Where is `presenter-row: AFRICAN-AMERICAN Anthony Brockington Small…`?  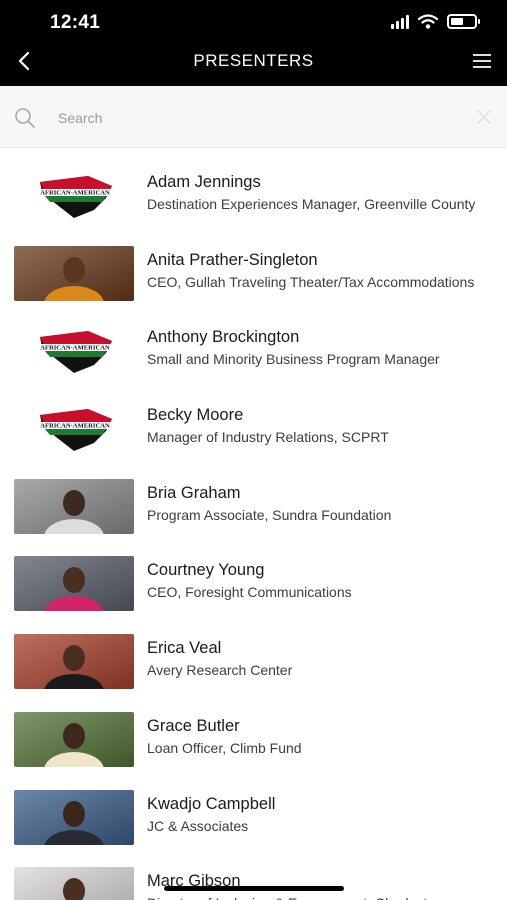
presenter-row: AFRICAN-AMERICAN Anthony Brockington Small… is located at coordinates (253, 342).